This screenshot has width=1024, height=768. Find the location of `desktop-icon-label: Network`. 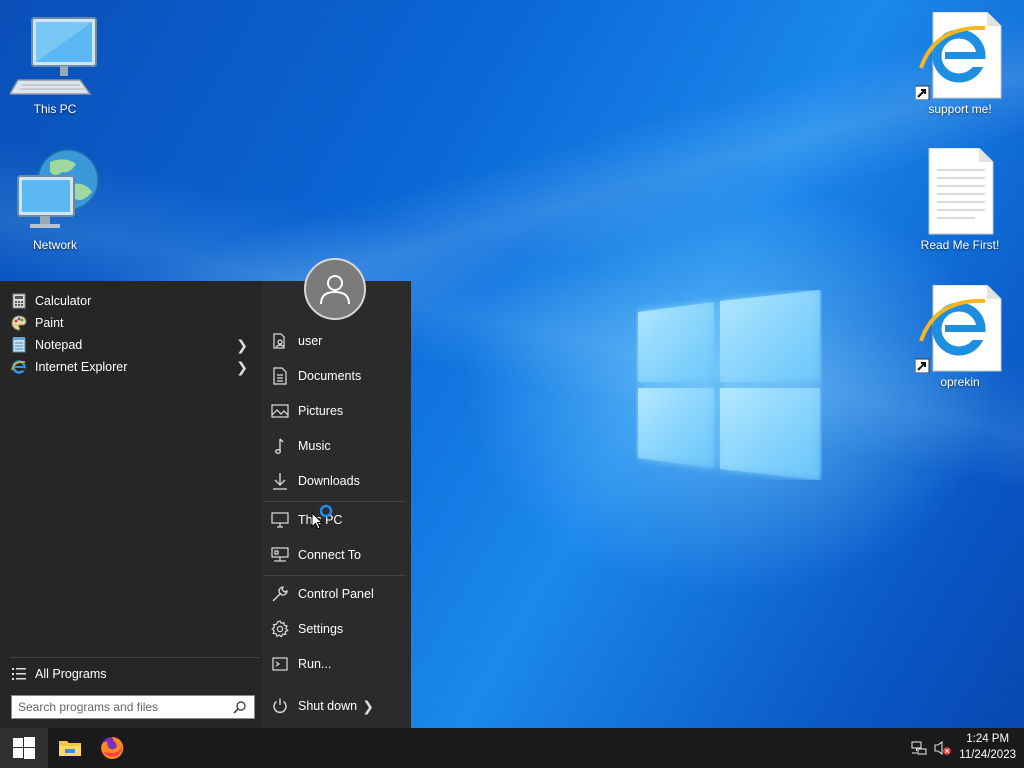

desktop-icon-label: Network is located at coordinates (54, 245).